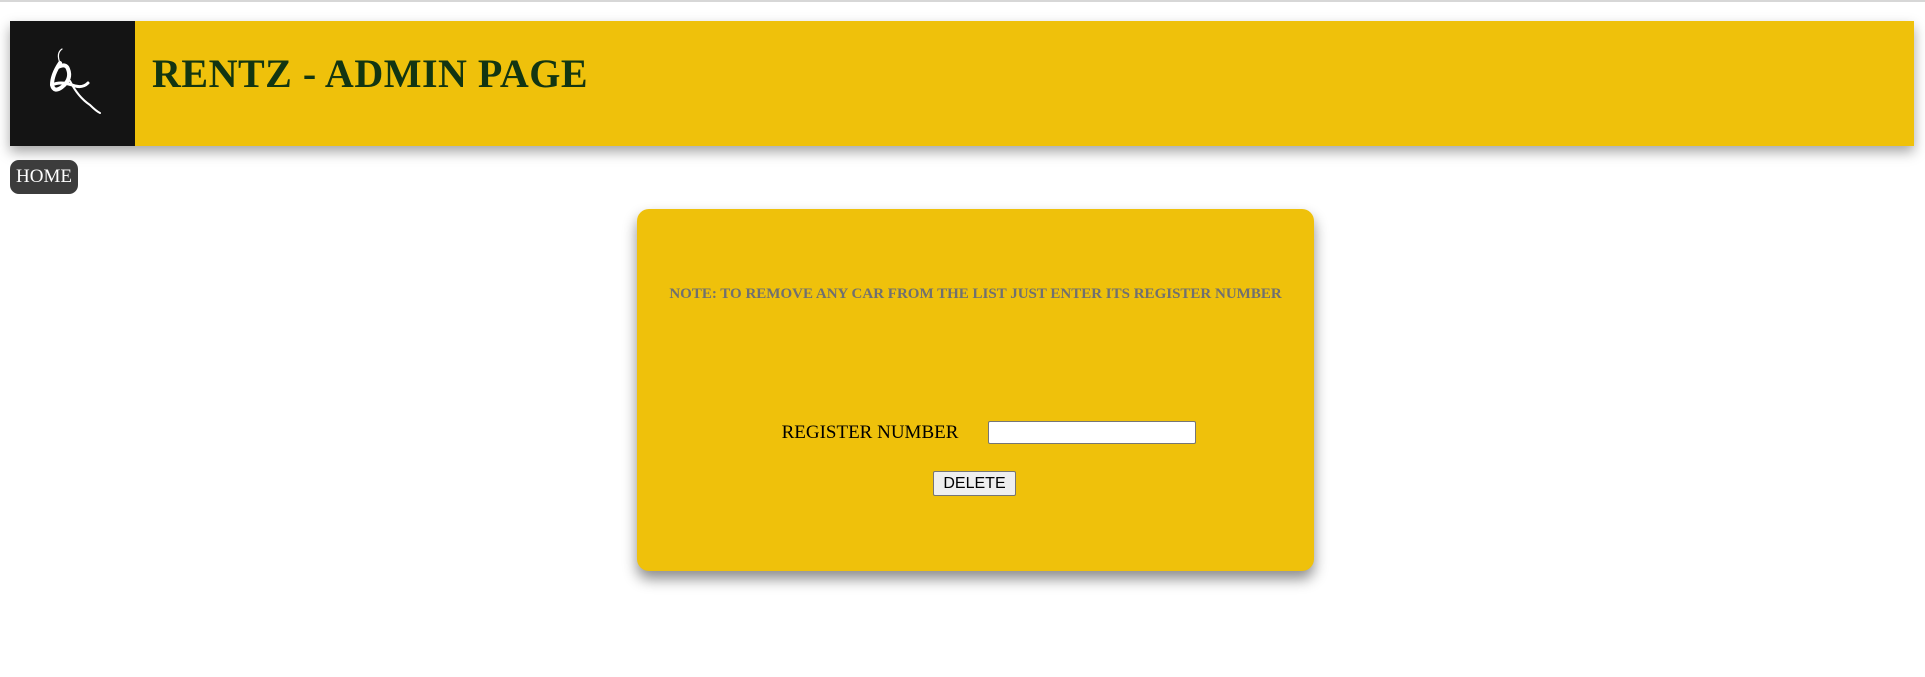 The width and height of the screenshot is (1925, 677). Describe the element at coordinates (44, 177) in the screenshot. I see `home-button: HOME` at that location.